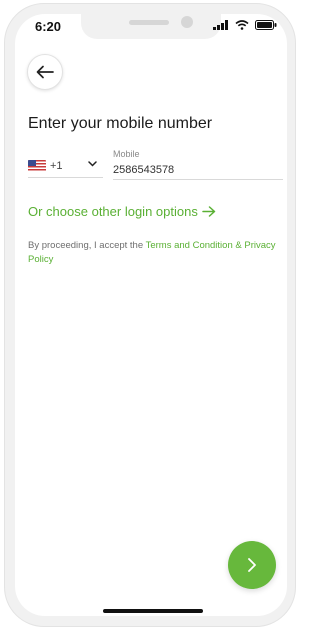 The width and height of the screenshot is (320, 631). I want to click on us-flag-icon, so click(37, 165).